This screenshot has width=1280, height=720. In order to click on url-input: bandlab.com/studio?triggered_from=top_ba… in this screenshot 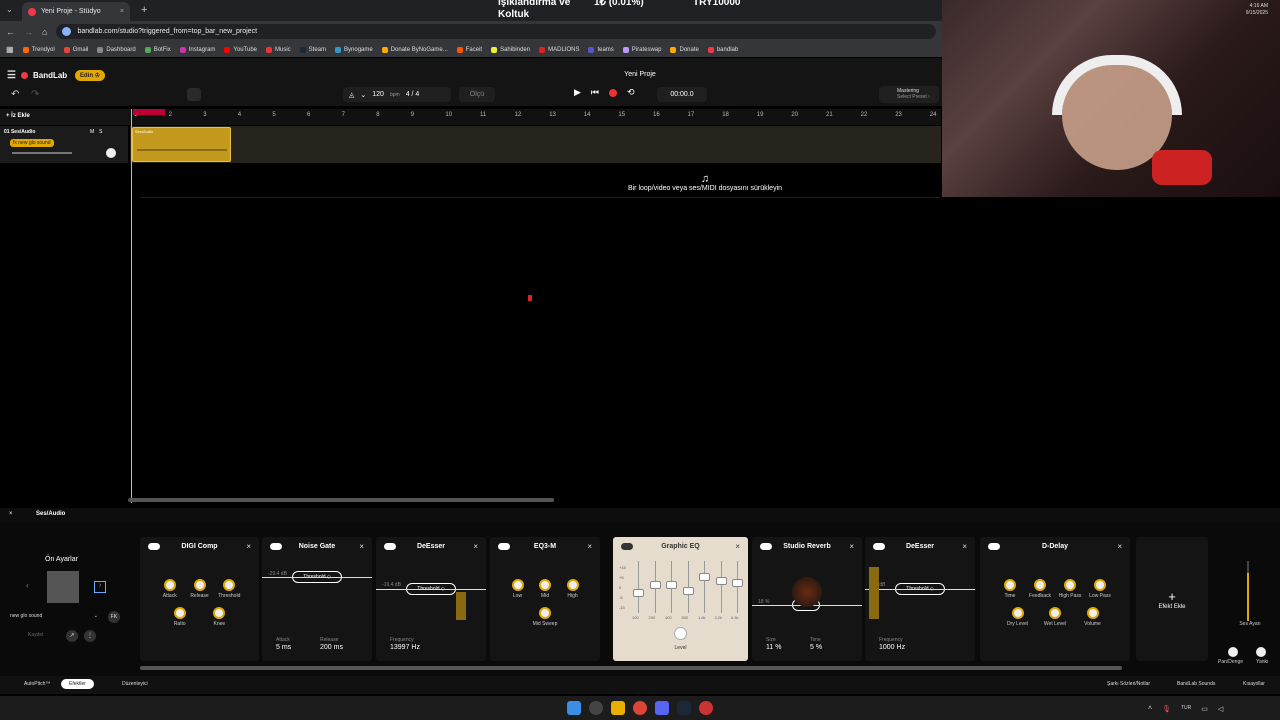, I will do `click(496, 31)`.